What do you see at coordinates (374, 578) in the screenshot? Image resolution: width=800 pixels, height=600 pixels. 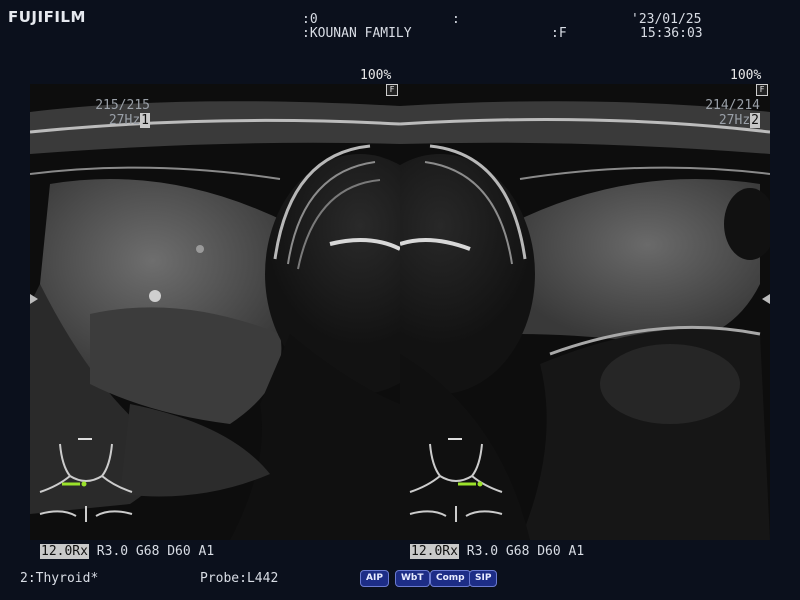 I see `chip-aip: AIP` at bounding box center [374, 578].